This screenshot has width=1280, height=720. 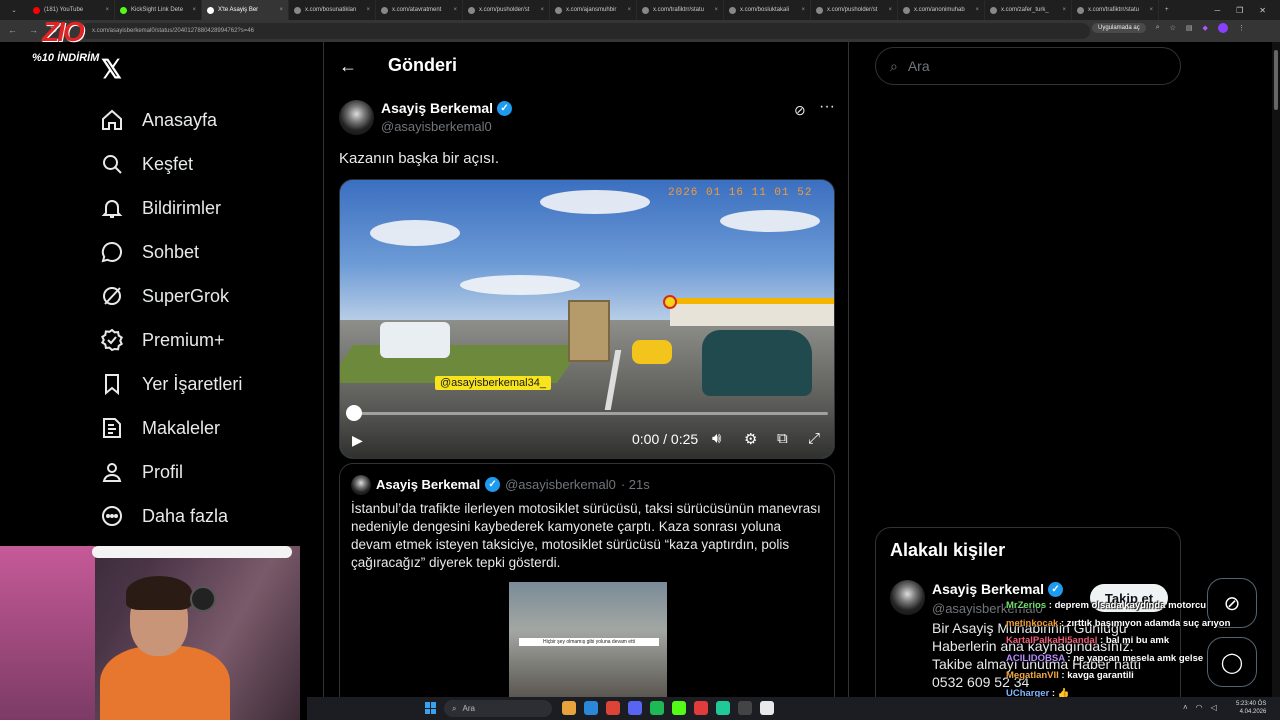 I want to click on video-progress-knob, so click(x=354, y=413).